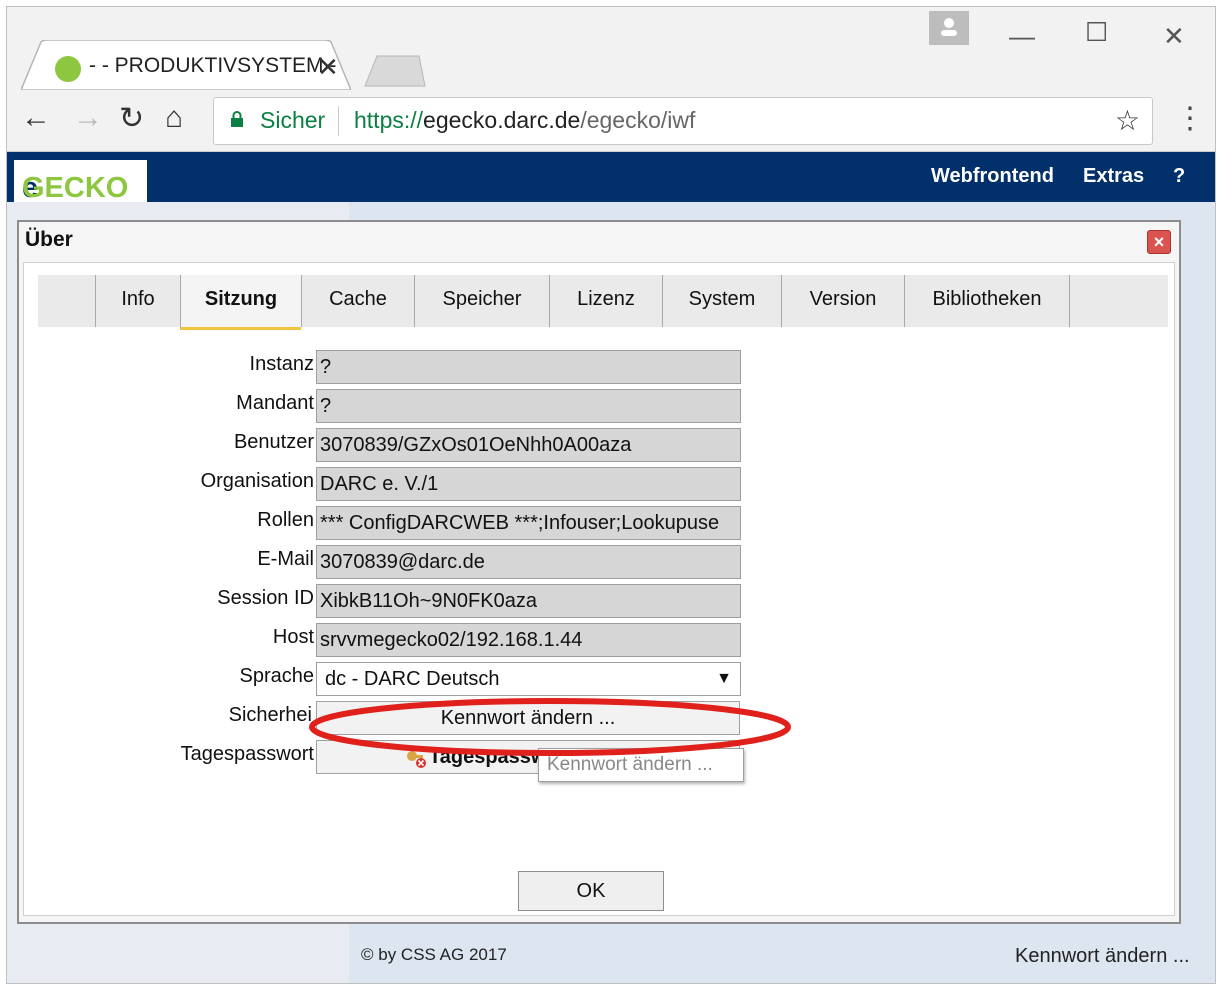 The width and height of the screenshot is (1222, 988). What do you see at coordinates (285, 559) in the screenshot?
I see `label-email: E-Mail` at bounding box center [285, 559].